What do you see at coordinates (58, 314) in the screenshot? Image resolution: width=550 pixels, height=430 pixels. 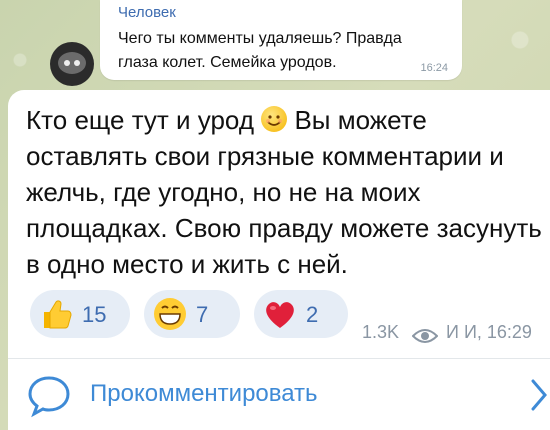 I see `thumbs-up-icon` at bounding box center [58, 314].